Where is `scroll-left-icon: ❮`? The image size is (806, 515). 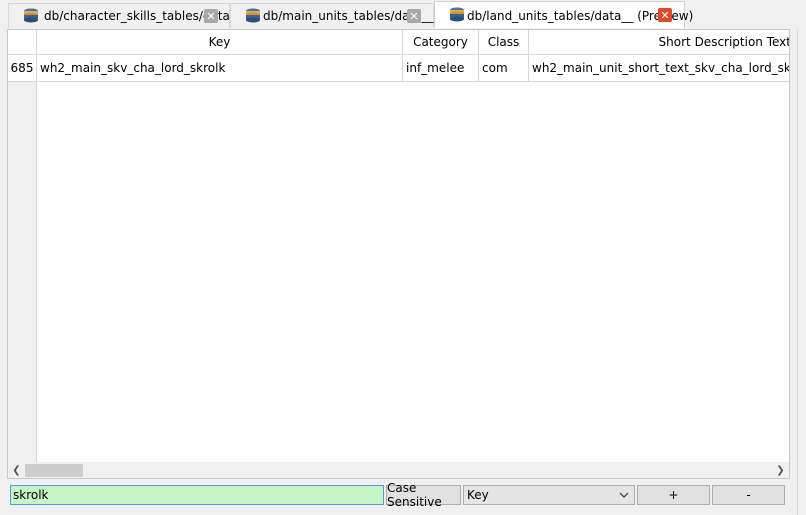
scroll-left-icon: ❮ is located at coordinates (16, 470).